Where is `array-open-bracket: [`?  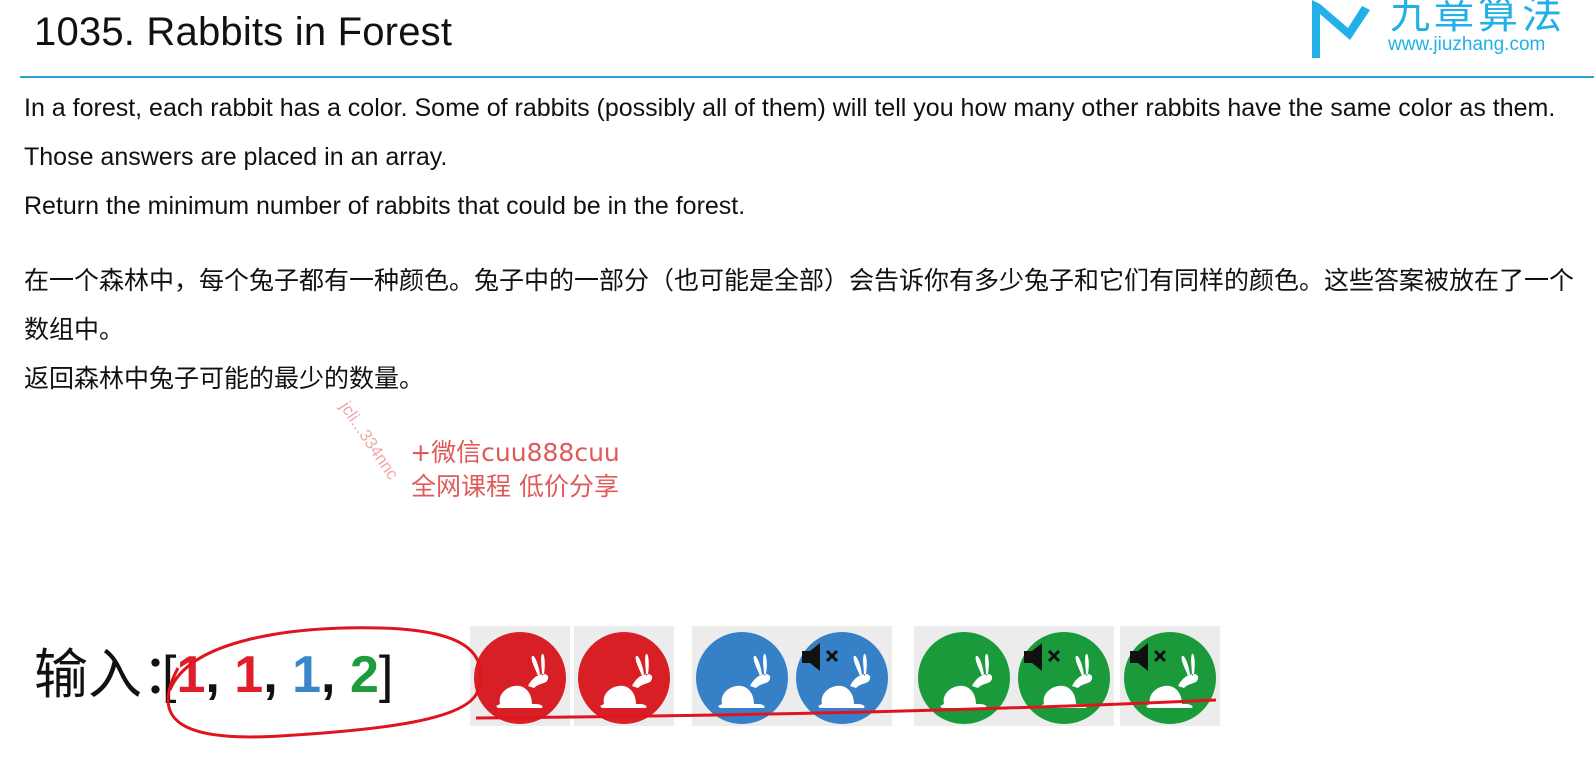 array-open-bracket: [ is located at coordinates (169, 675).